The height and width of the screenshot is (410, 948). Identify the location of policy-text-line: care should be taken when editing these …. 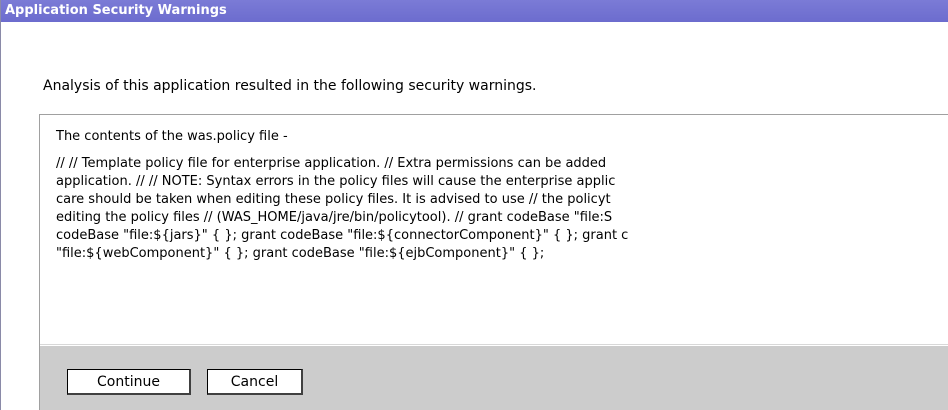
(333, 199).